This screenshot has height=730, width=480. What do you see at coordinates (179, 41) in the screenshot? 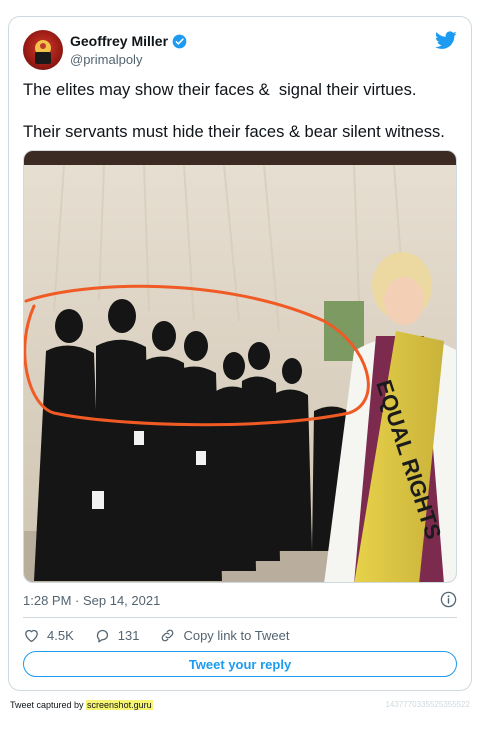
I see `verified-badge-icon` at bounding box center [179, 41].